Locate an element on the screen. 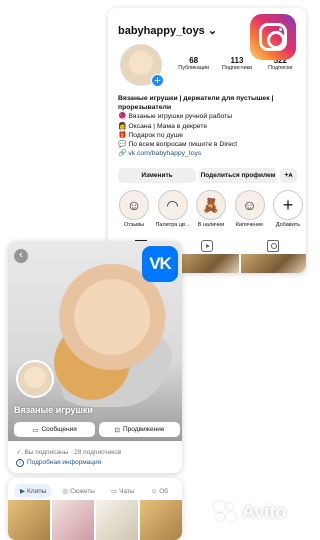 This screenshot has width=320, height=540. chat-icon: ▭ is located at coordinates (35, 430).